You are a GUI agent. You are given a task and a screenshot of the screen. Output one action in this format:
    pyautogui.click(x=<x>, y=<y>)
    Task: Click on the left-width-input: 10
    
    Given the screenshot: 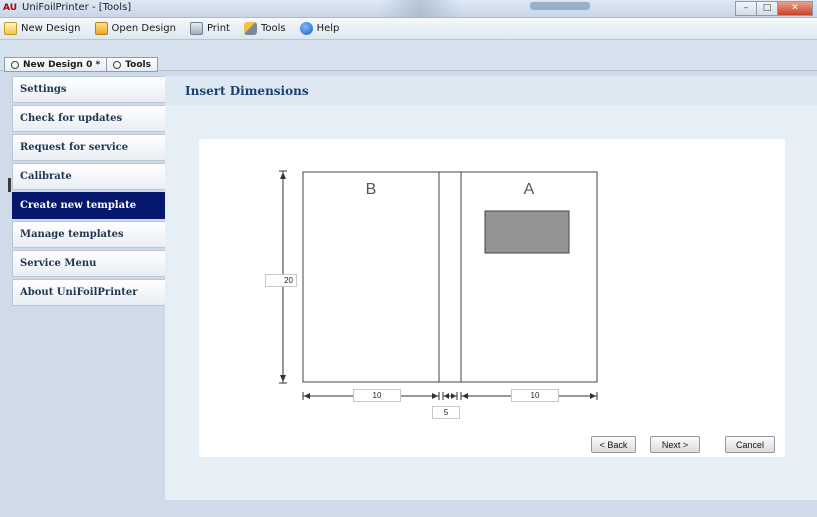 What is the action you would take?
    pyautogui.click(x=377, y=395)
    